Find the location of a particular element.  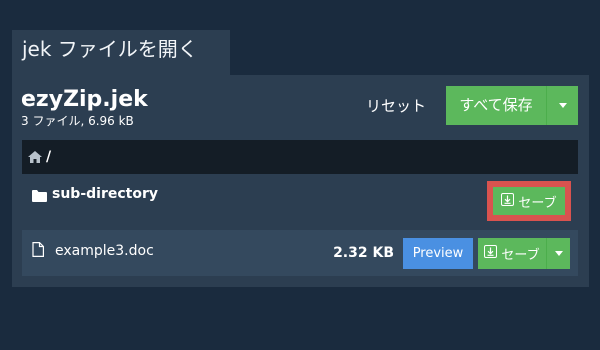

page-tab-title: jek ファイルを開く is located at coordinates (110, 49).